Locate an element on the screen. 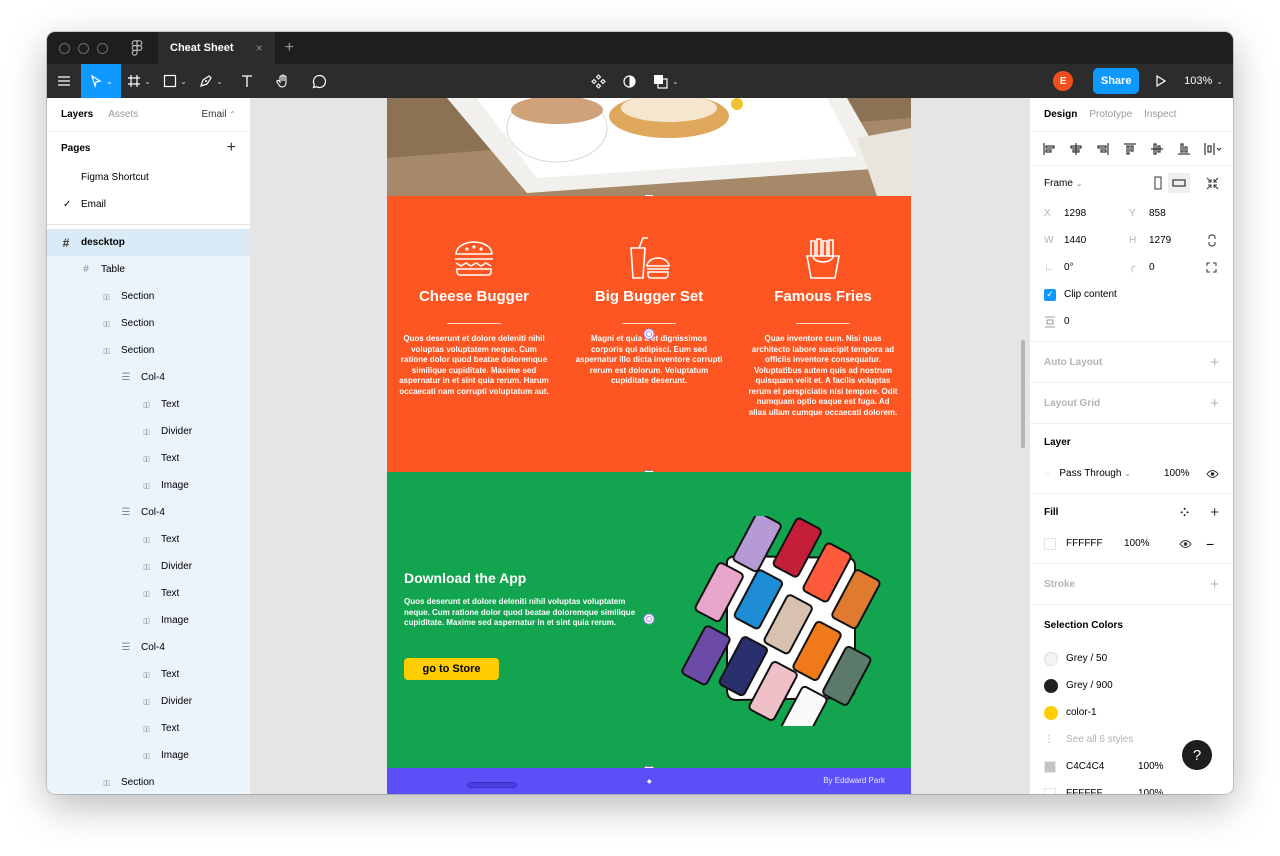 The width and height of the screenshot is (1280, 856). constrain-proportions-icon is located at coordinates (1212, 240).